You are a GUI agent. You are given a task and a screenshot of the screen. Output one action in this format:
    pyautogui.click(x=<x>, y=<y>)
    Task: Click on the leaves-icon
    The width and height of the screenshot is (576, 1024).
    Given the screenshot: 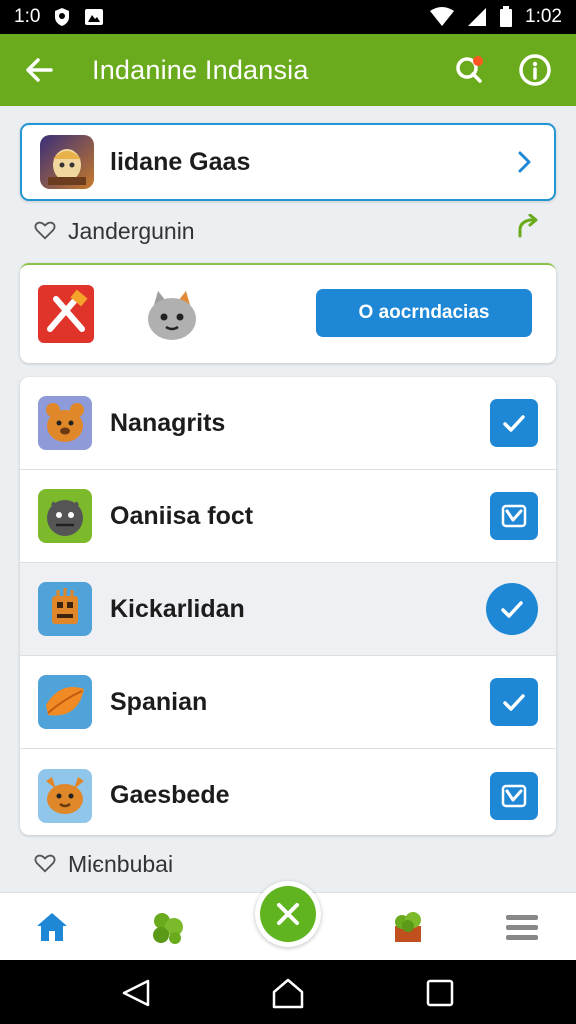 What is the action you would take?
    pyautogui.click(x=168, y=927)
    